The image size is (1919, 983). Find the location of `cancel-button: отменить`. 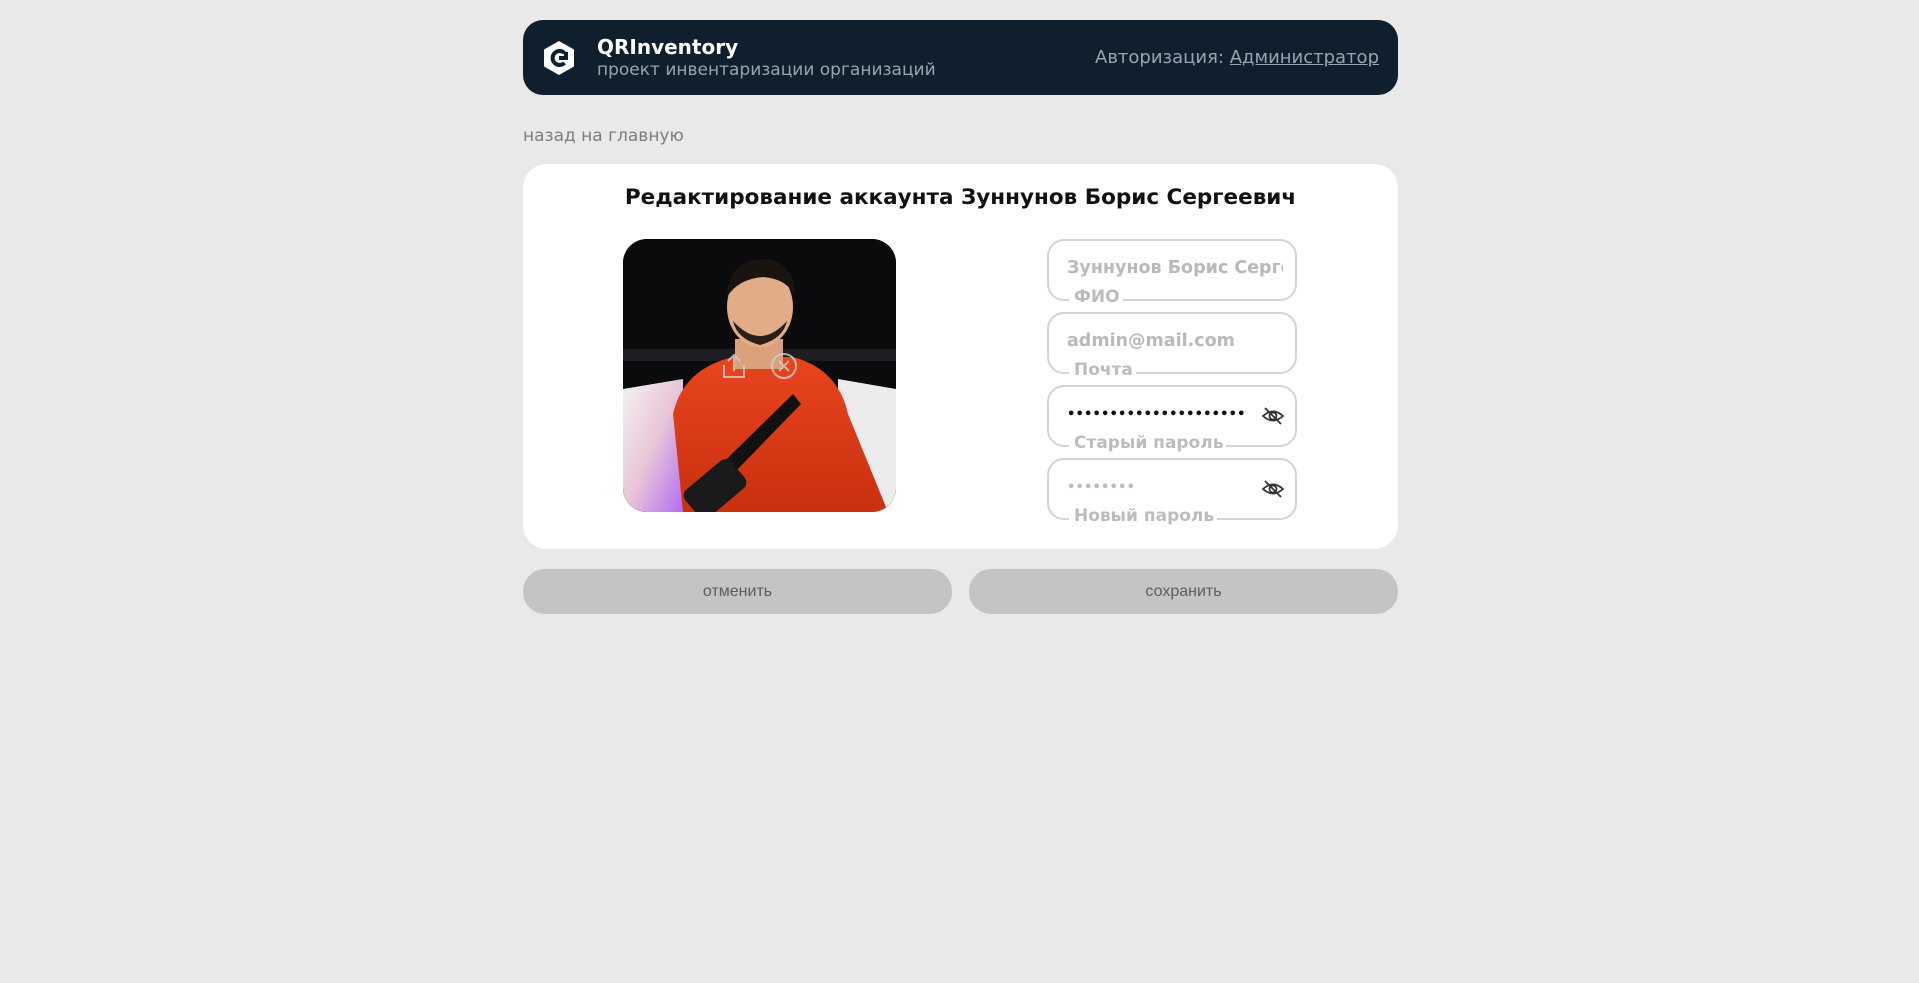

cancel-button: отменить is located at coordinates (737, 591).